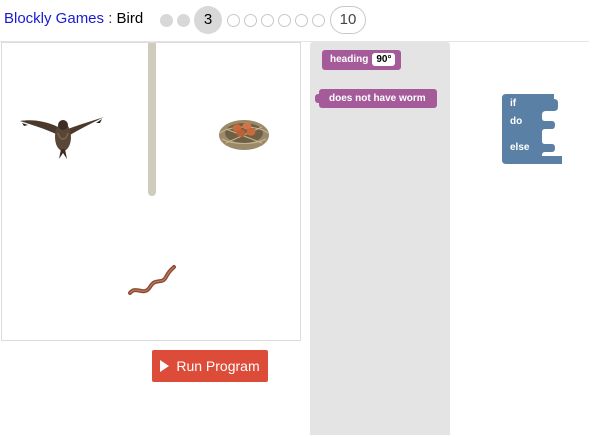  I want to click on play-icon, so click(165, 366).